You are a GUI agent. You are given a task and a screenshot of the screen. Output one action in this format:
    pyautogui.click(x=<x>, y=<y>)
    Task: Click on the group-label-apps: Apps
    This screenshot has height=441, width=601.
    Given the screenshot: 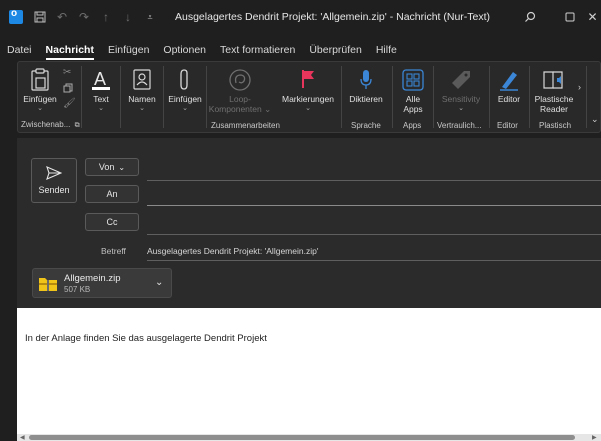 What is the action you would take?
    pyautogui.click(x=412, y=125)
    